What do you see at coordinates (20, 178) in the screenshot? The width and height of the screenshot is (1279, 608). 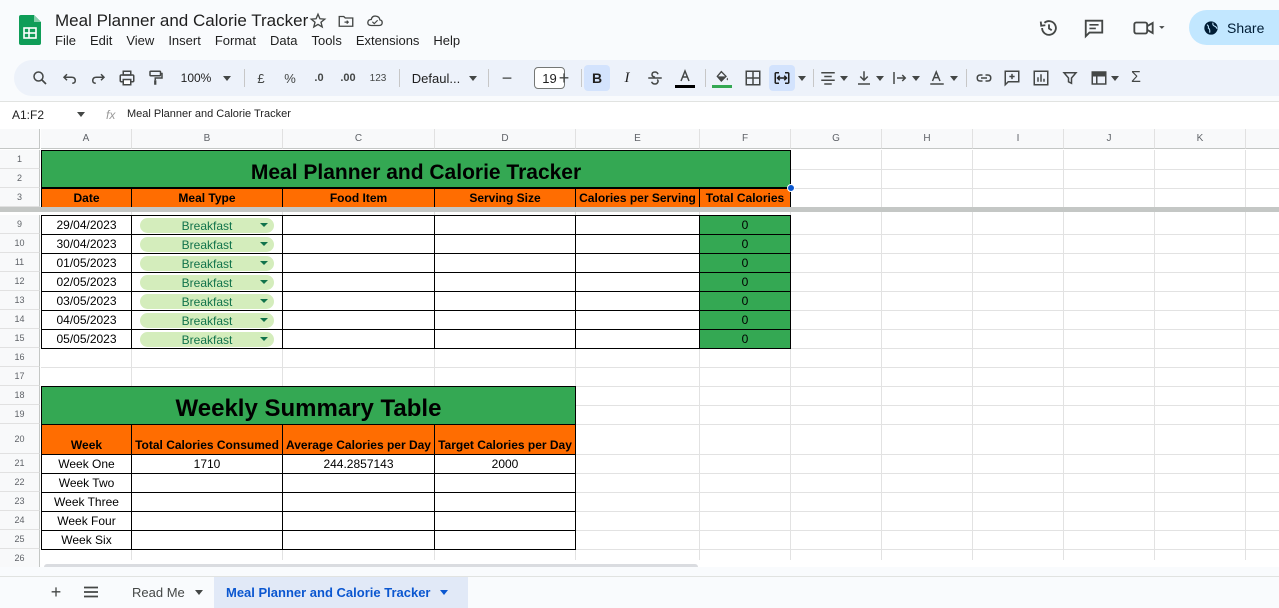 I see `row-header-2: 2` at bounding box center [20, 178].